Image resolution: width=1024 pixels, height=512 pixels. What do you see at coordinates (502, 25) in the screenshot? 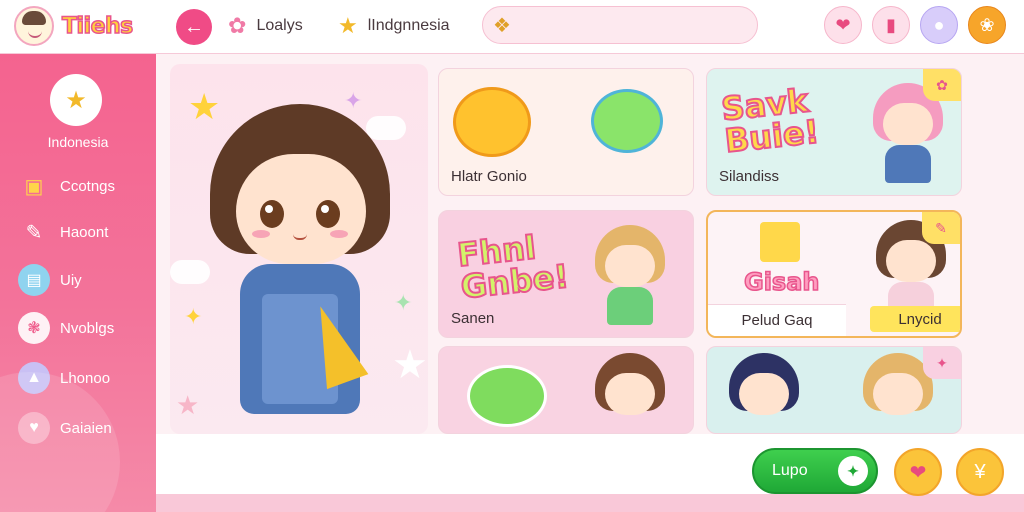
I see `puzzle-icon: ❖` at bounding box center [502, 25].